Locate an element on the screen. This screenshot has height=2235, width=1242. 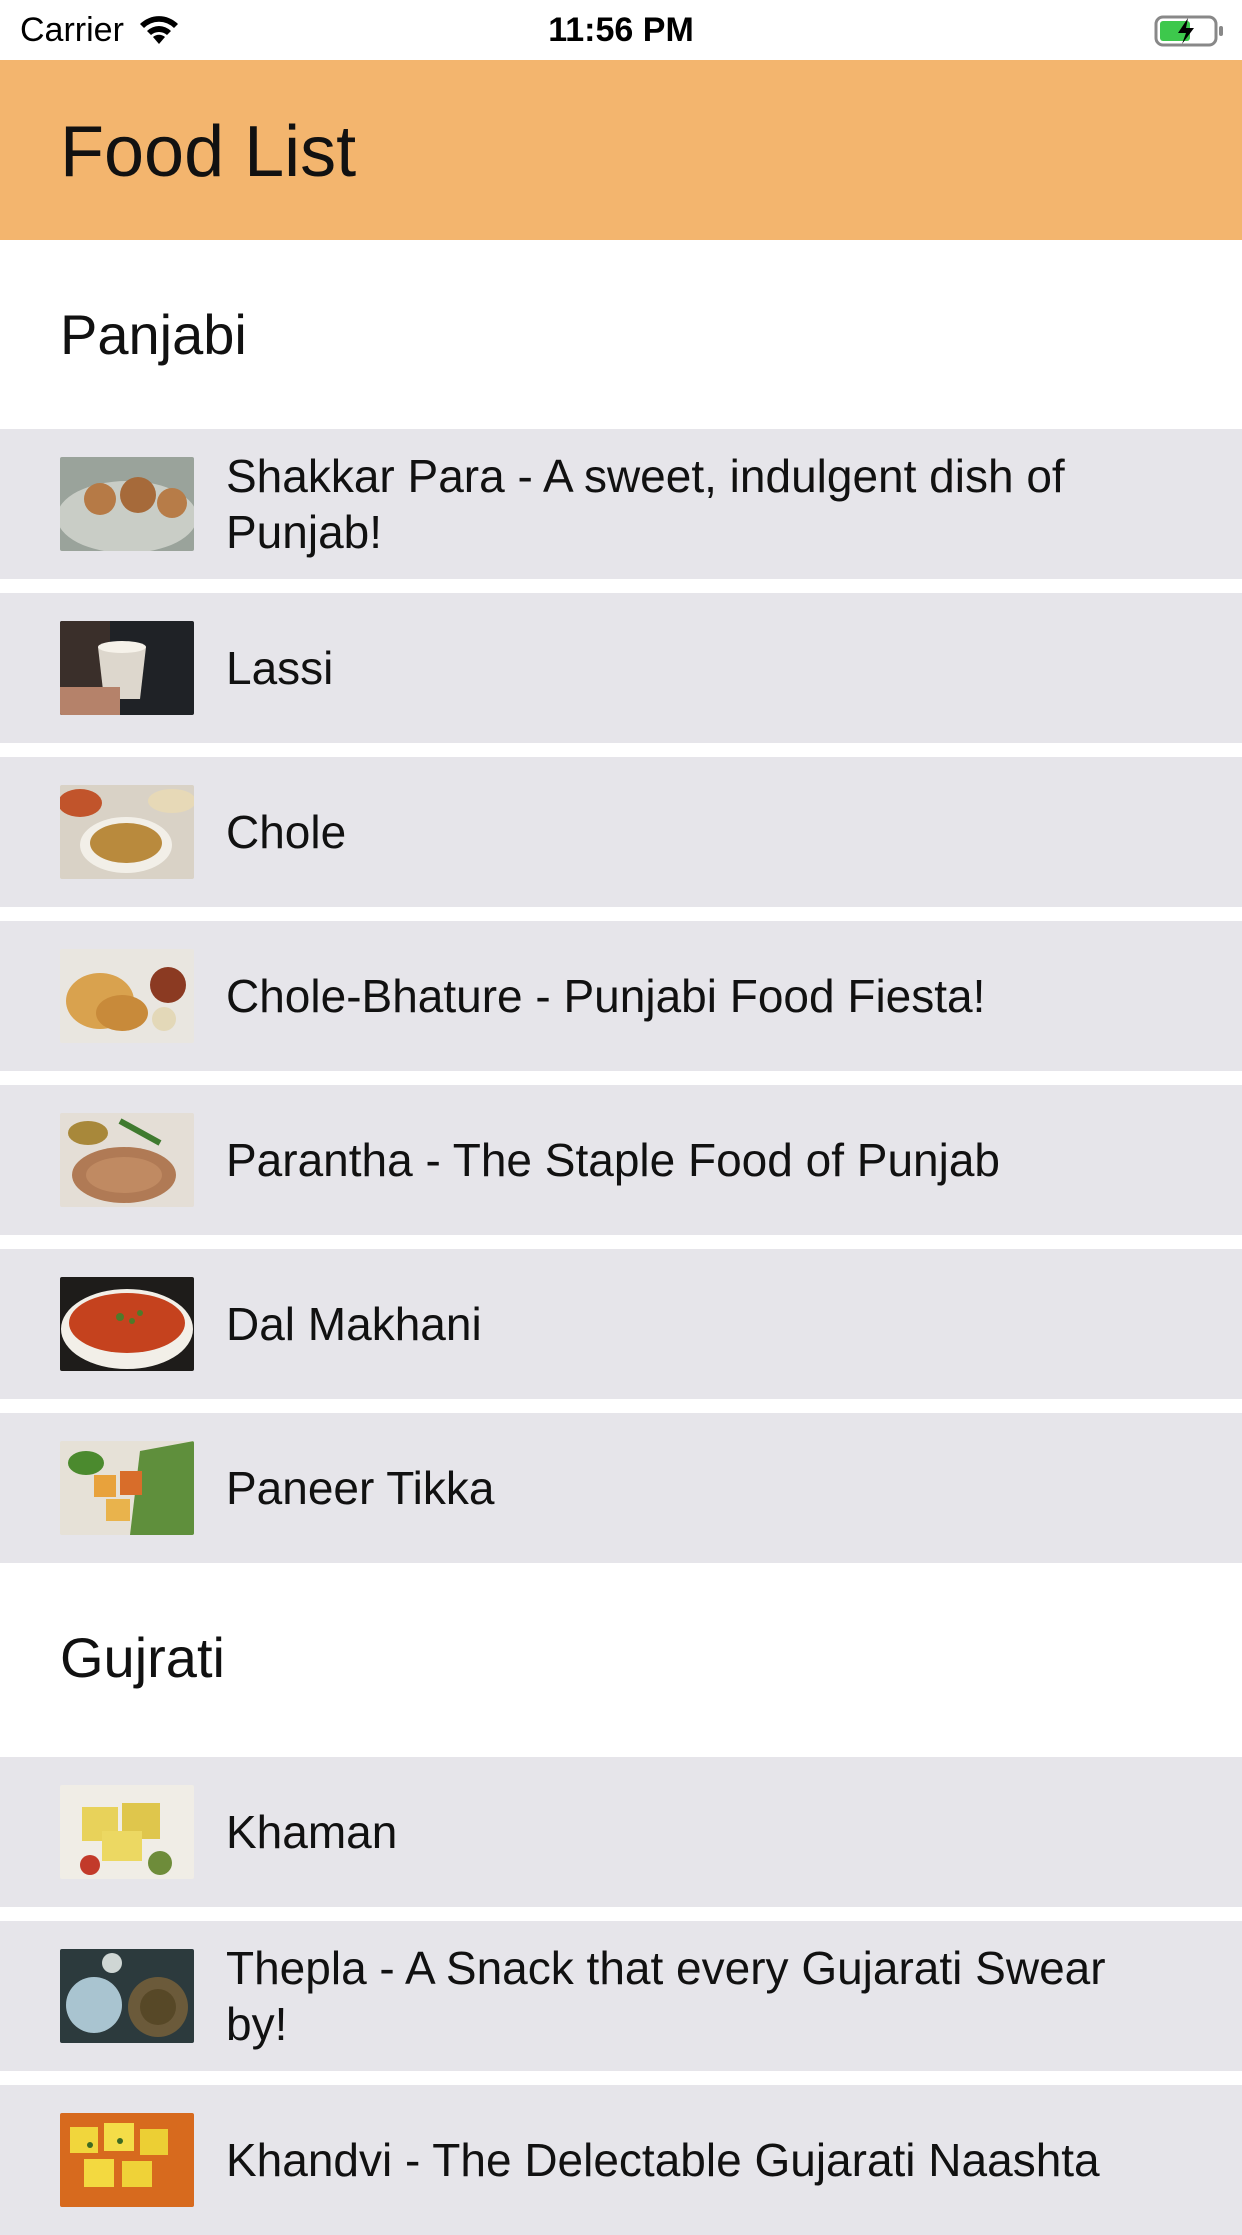
section-title: Gujrati is located at coordinates (142, 1657).